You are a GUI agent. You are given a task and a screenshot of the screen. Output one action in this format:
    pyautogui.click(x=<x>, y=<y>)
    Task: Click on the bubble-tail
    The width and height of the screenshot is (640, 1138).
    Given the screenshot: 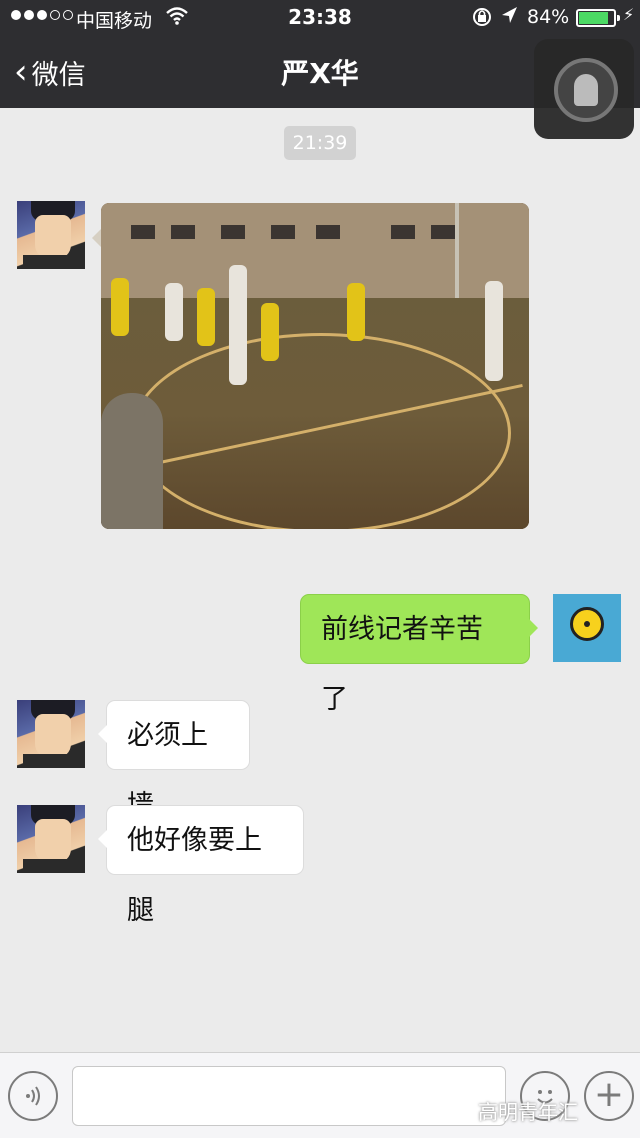 What is the action you would take?
    pyautogui.click(x=96, y=238)
    